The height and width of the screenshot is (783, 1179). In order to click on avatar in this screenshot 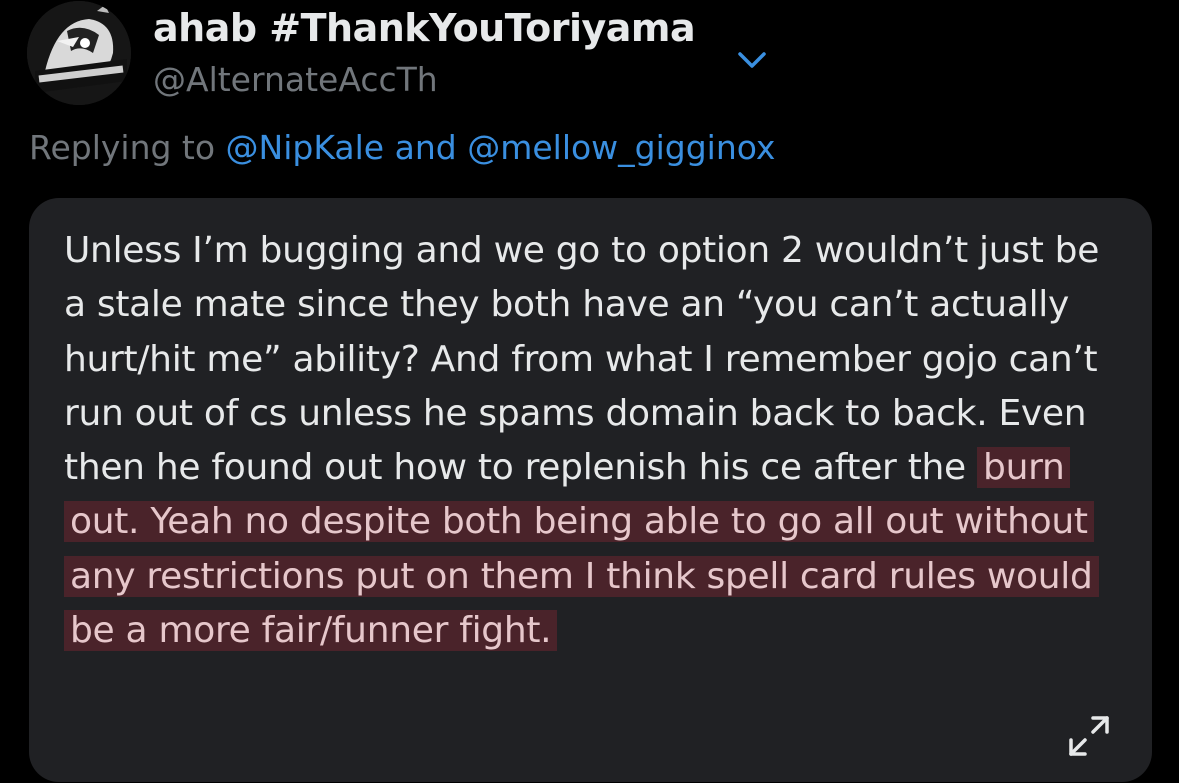, I will do `click(79, 53)`.